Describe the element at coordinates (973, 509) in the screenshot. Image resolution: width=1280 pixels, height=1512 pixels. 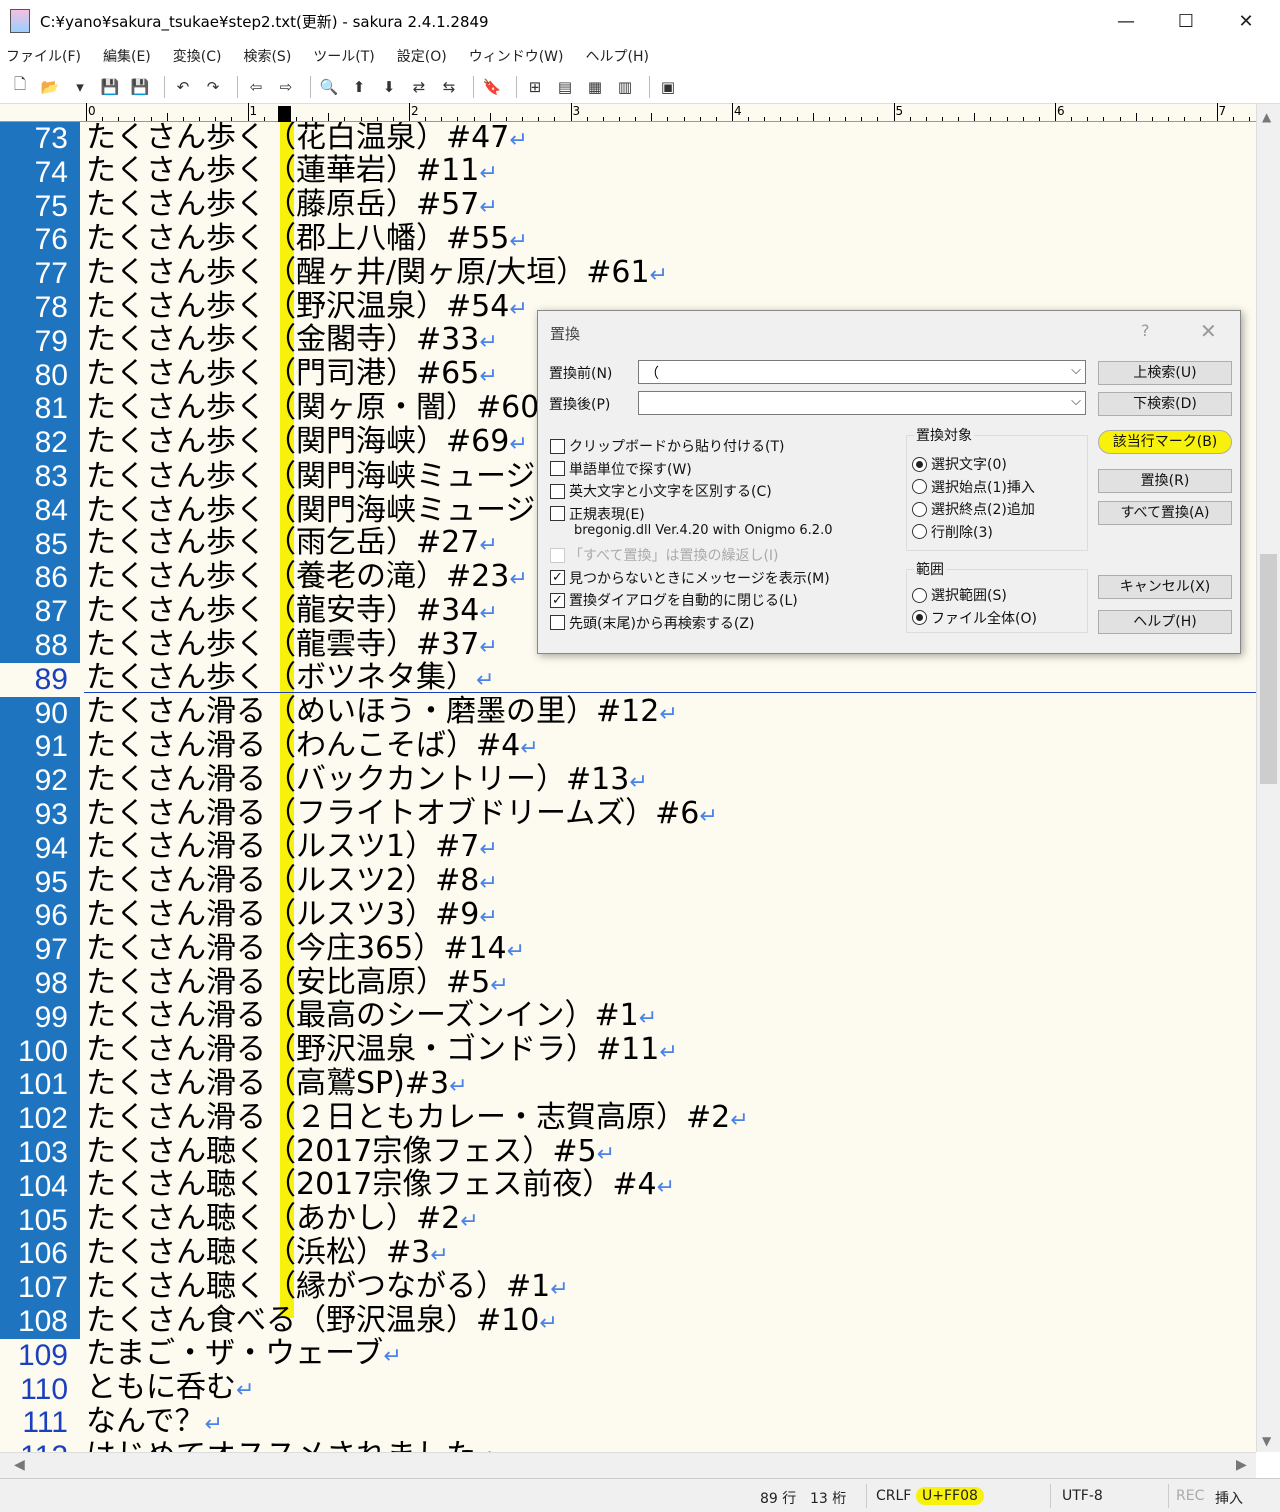
I see `radio-option: 選択終点(2)追加` at that location.